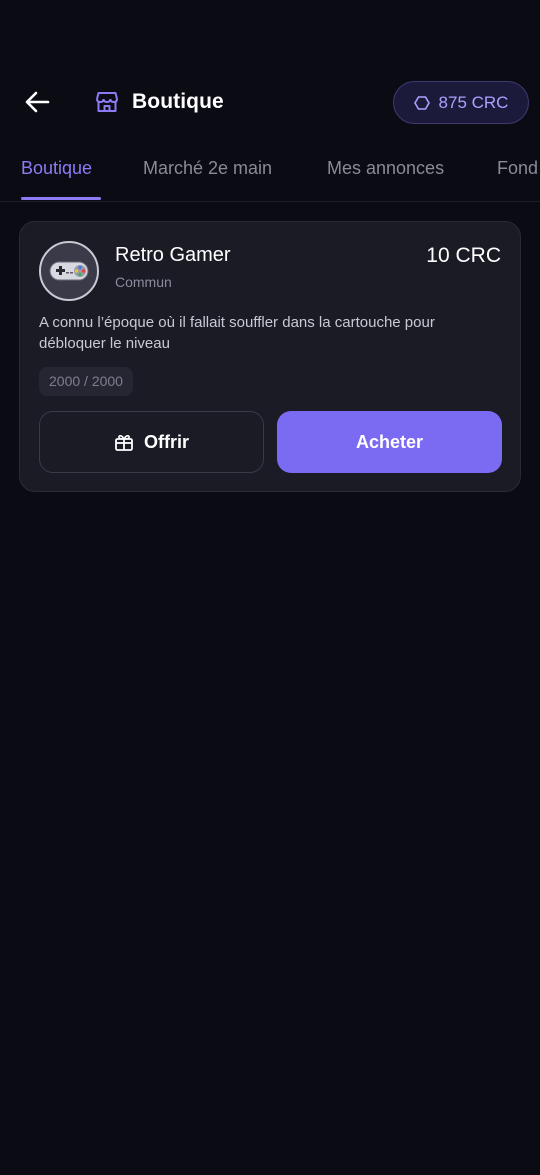 The image size is (540, 1175). Describe the element at coordinates (86, 381) in the screenshot. I see `stock-badge: 2000 / 2000` at that location.